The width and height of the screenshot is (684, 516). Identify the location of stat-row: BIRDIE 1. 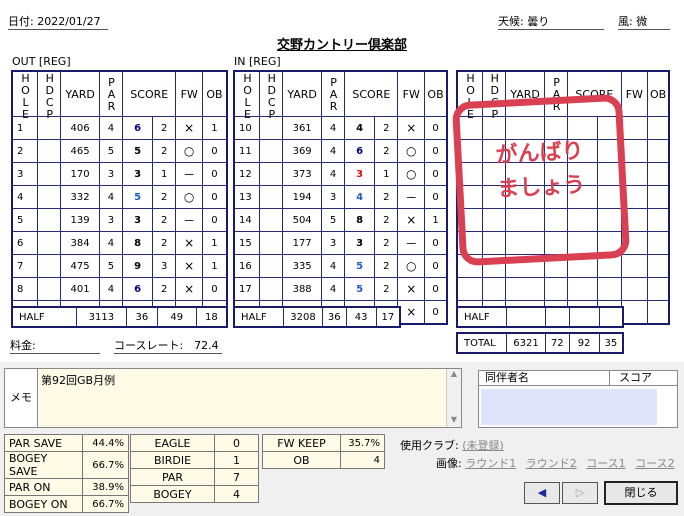
(194, 460).